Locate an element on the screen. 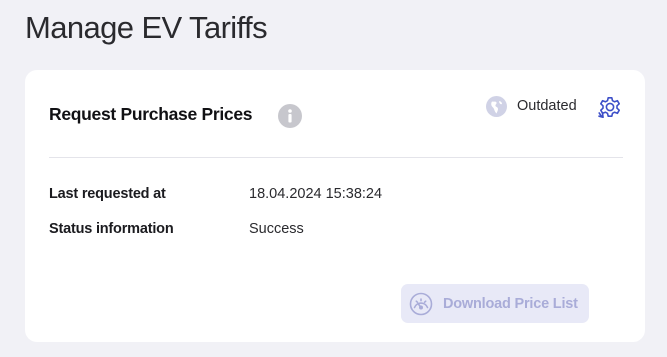  card-divider is located at coordinates (336, 157).